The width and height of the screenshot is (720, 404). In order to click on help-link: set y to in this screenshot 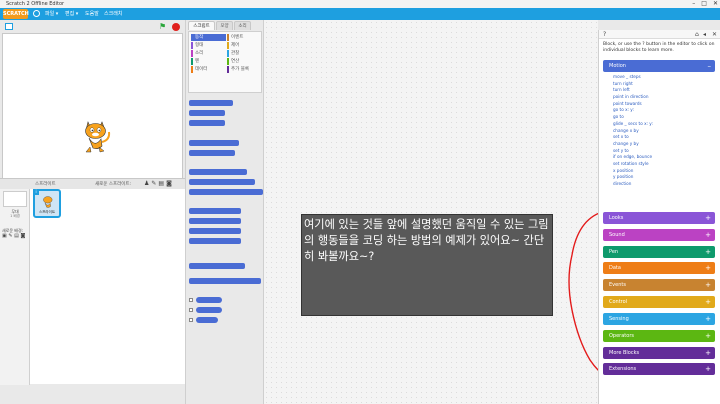, I will do `click(663, 151)`.